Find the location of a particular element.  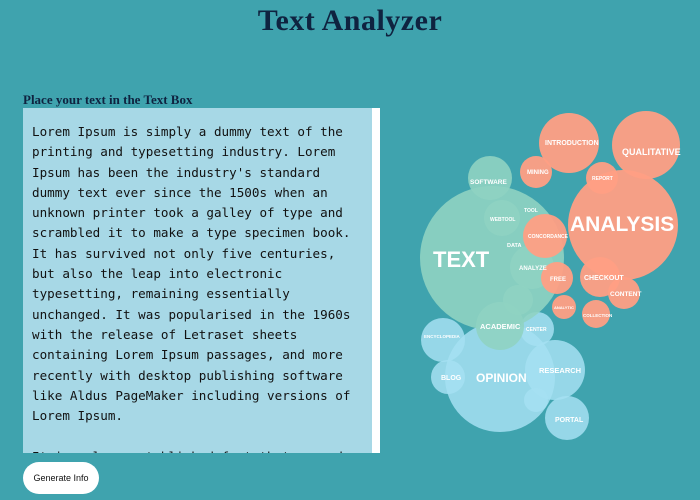

bubble-mining-green is located at coordinates (518, 300).